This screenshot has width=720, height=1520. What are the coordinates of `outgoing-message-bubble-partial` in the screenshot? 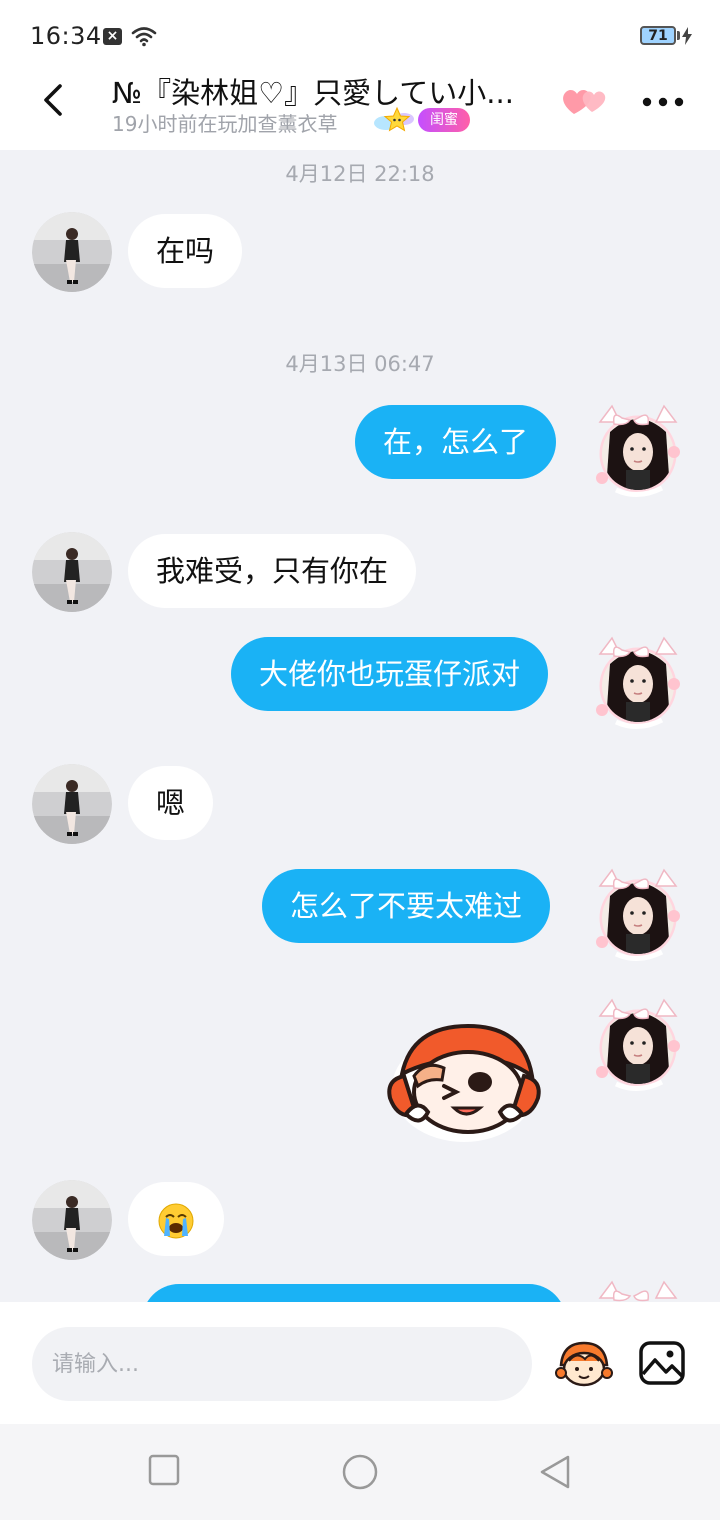 It's located at (354, 1293).